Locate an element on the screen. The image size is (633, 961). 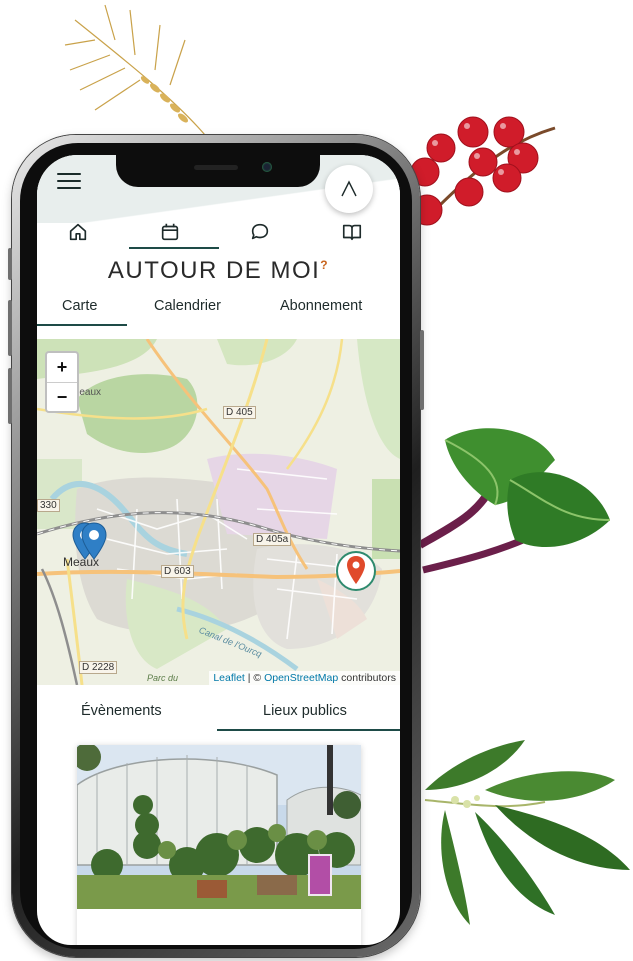
book-icon is located at coordinates (352, 232).